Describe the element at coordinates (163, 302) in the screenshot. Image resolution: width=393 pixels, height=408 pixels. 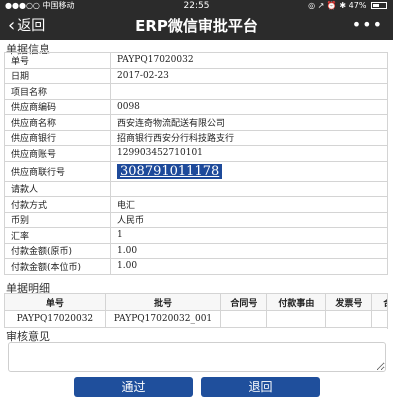
I see `detail-header: 批号` at that location.